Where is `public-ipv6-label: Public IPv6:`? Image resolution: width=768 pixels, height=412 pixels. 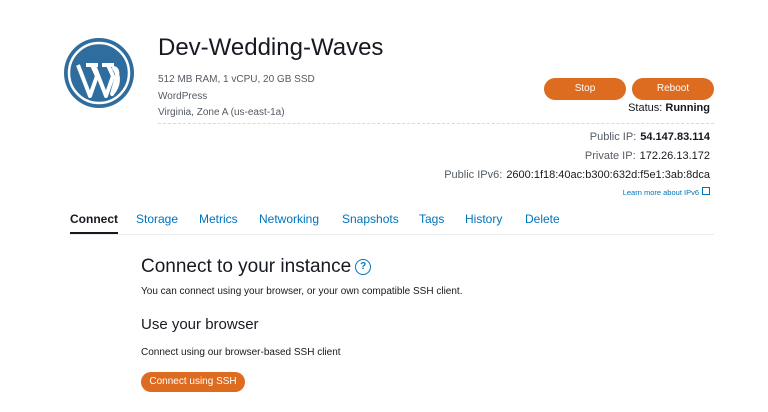
public-ipv6-label: Public IPv6: is located at coordinates (473, 175).